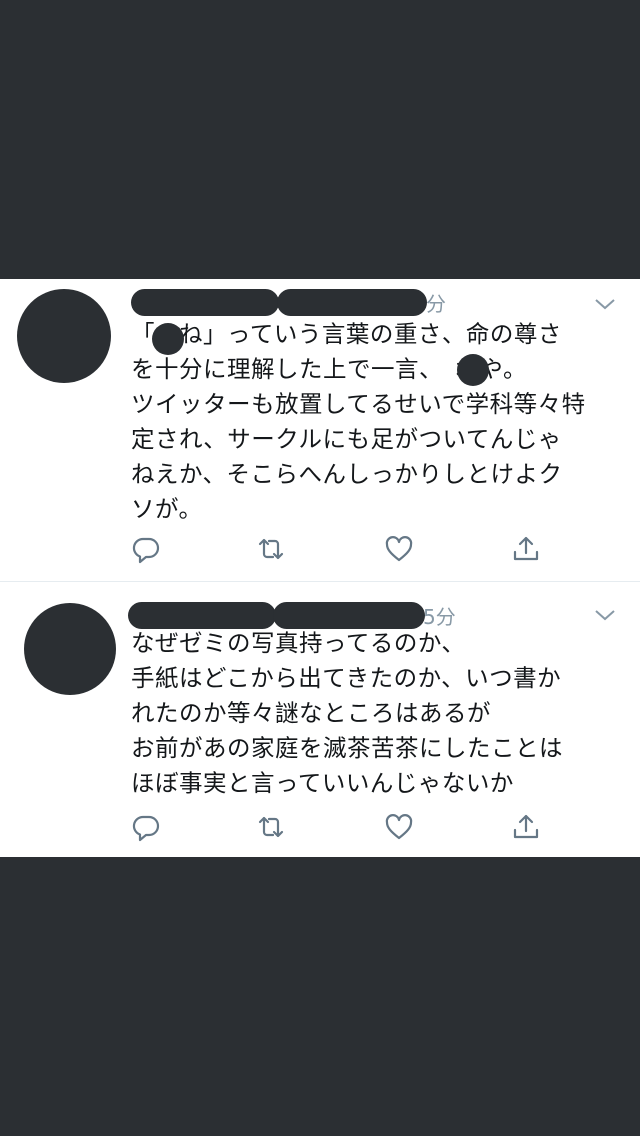 This screenshot has width=640, height=1136. What do you see at coordinates (436, 304) in the screenshot?
I see `tweet-timestamp: 分` at bounding box center [436, 304].